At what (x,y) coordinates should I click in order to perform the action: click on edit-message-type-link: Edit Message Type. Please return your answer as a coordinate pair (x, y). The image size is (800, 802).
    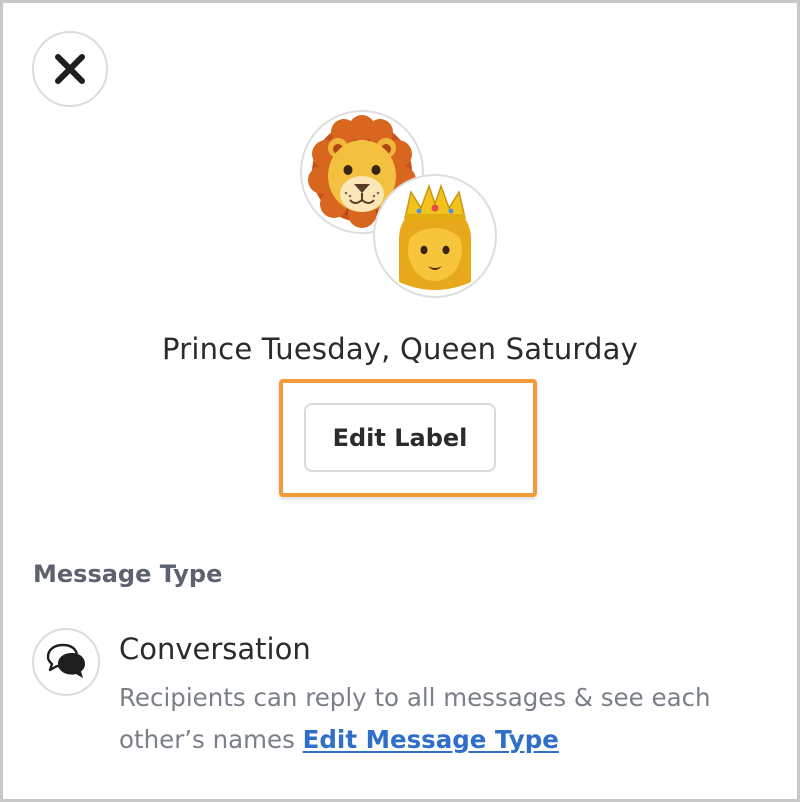
    Looking at the image, I should click on (431, 739).